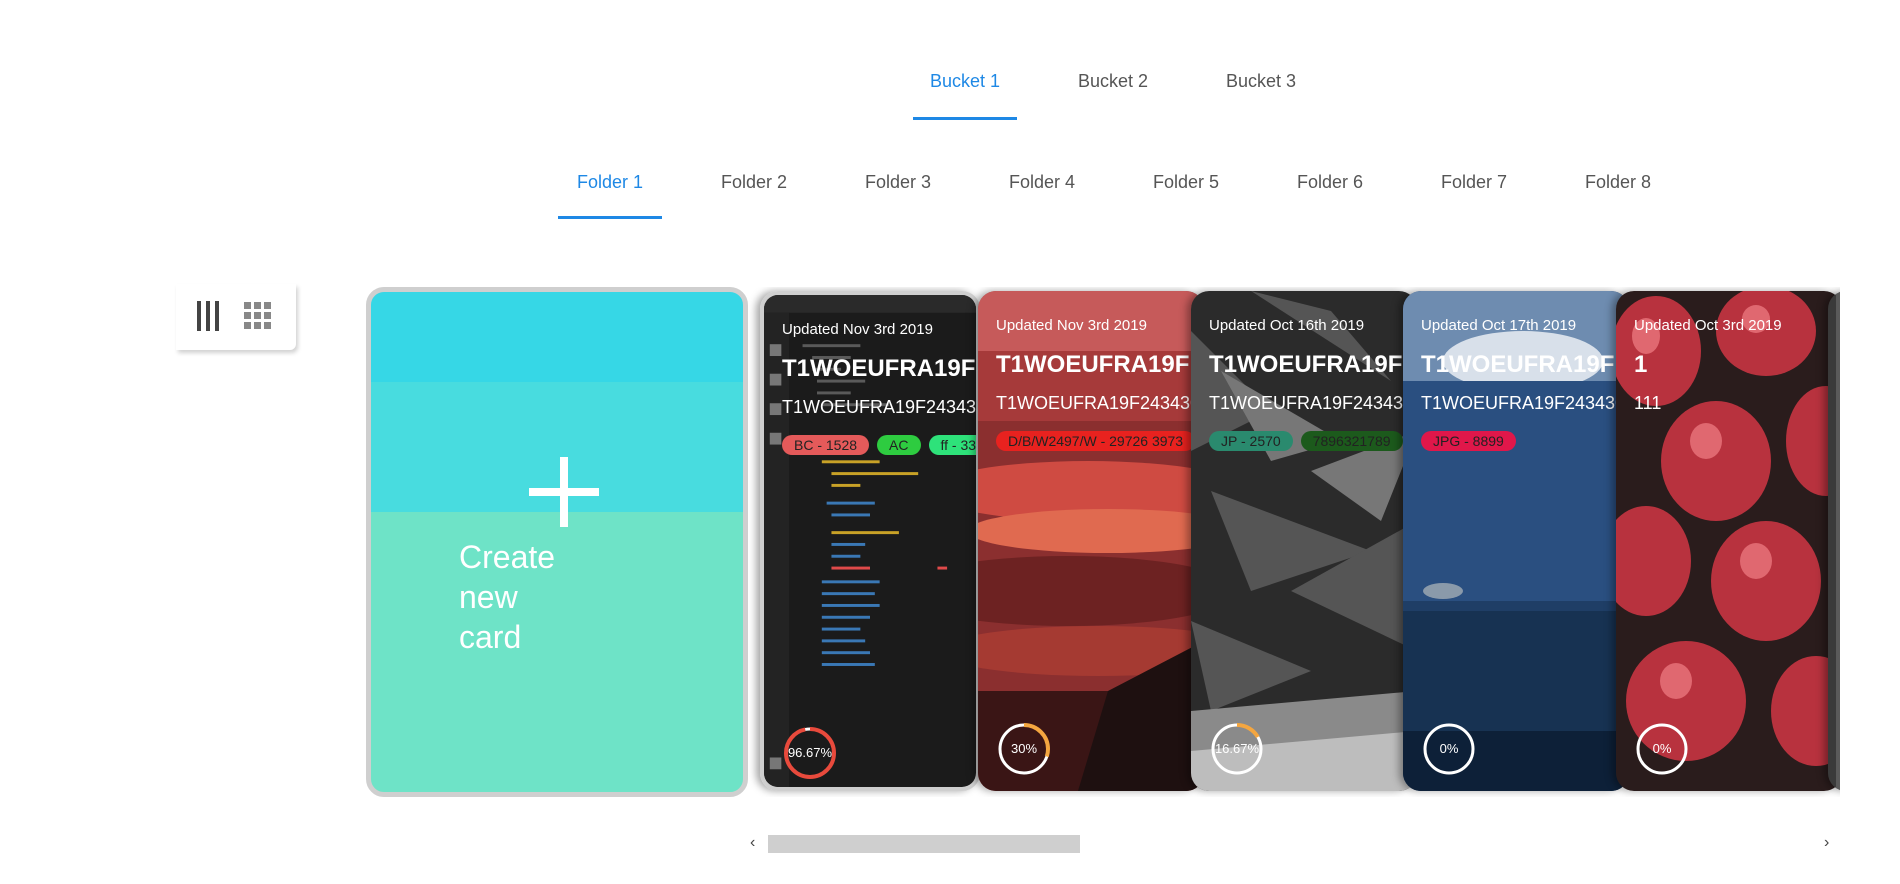  What do you see at coordinates (1251, 441) in the screenshot?
I see `tag: JP - 2570` at bounding box center [1251, 441].